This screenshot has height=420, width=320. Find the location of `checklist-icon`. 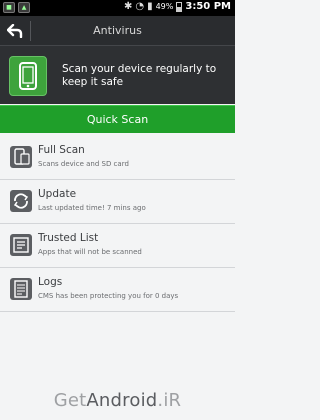

checklist-icon is located at coordinates (21, 245).